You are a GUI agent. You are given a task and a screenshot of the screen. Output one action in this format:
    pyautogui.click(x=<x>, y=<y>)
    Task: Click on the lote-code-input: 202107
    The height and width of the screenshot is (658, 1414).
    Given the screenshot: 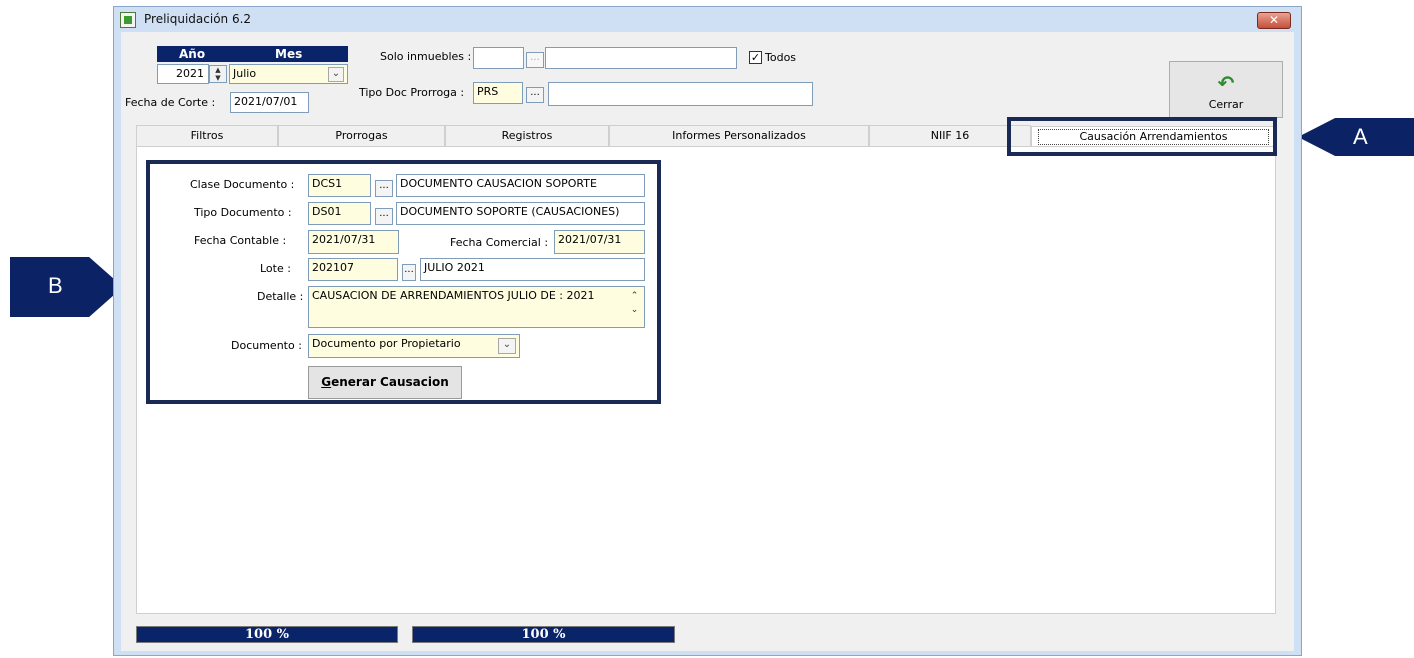 What is the action you would take?
    pyautogui.click(x=353, y=269)
    